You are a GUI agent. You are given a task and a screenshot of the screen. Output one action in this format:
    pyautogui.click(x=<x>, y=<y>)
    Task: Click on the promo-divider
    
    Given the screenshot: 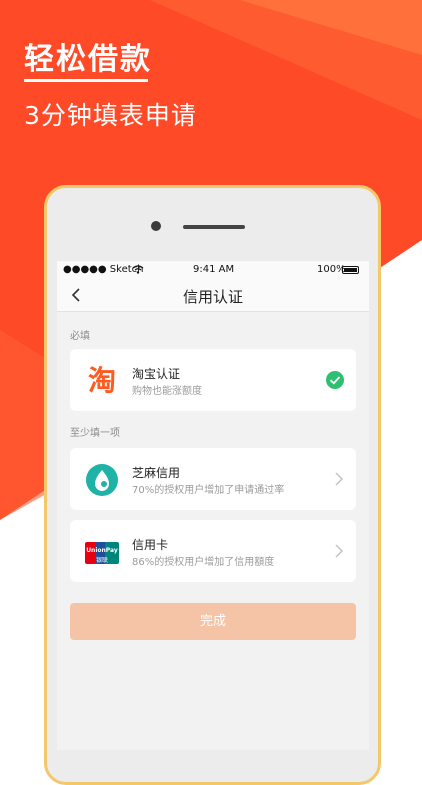 What is the action you would take?
    pyautogui.click(x=86, y=80)
    